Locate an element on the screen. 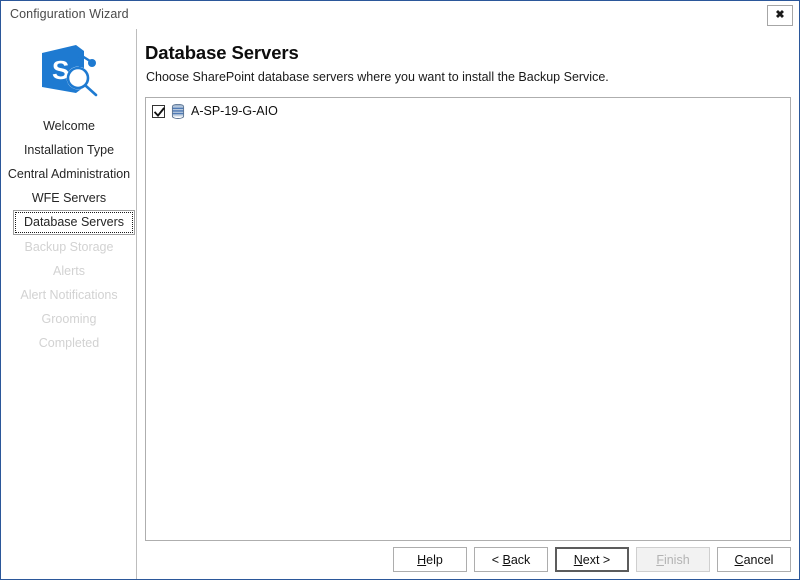  sidebar-item-label: Central Administration is located at coordinates (69, 174).